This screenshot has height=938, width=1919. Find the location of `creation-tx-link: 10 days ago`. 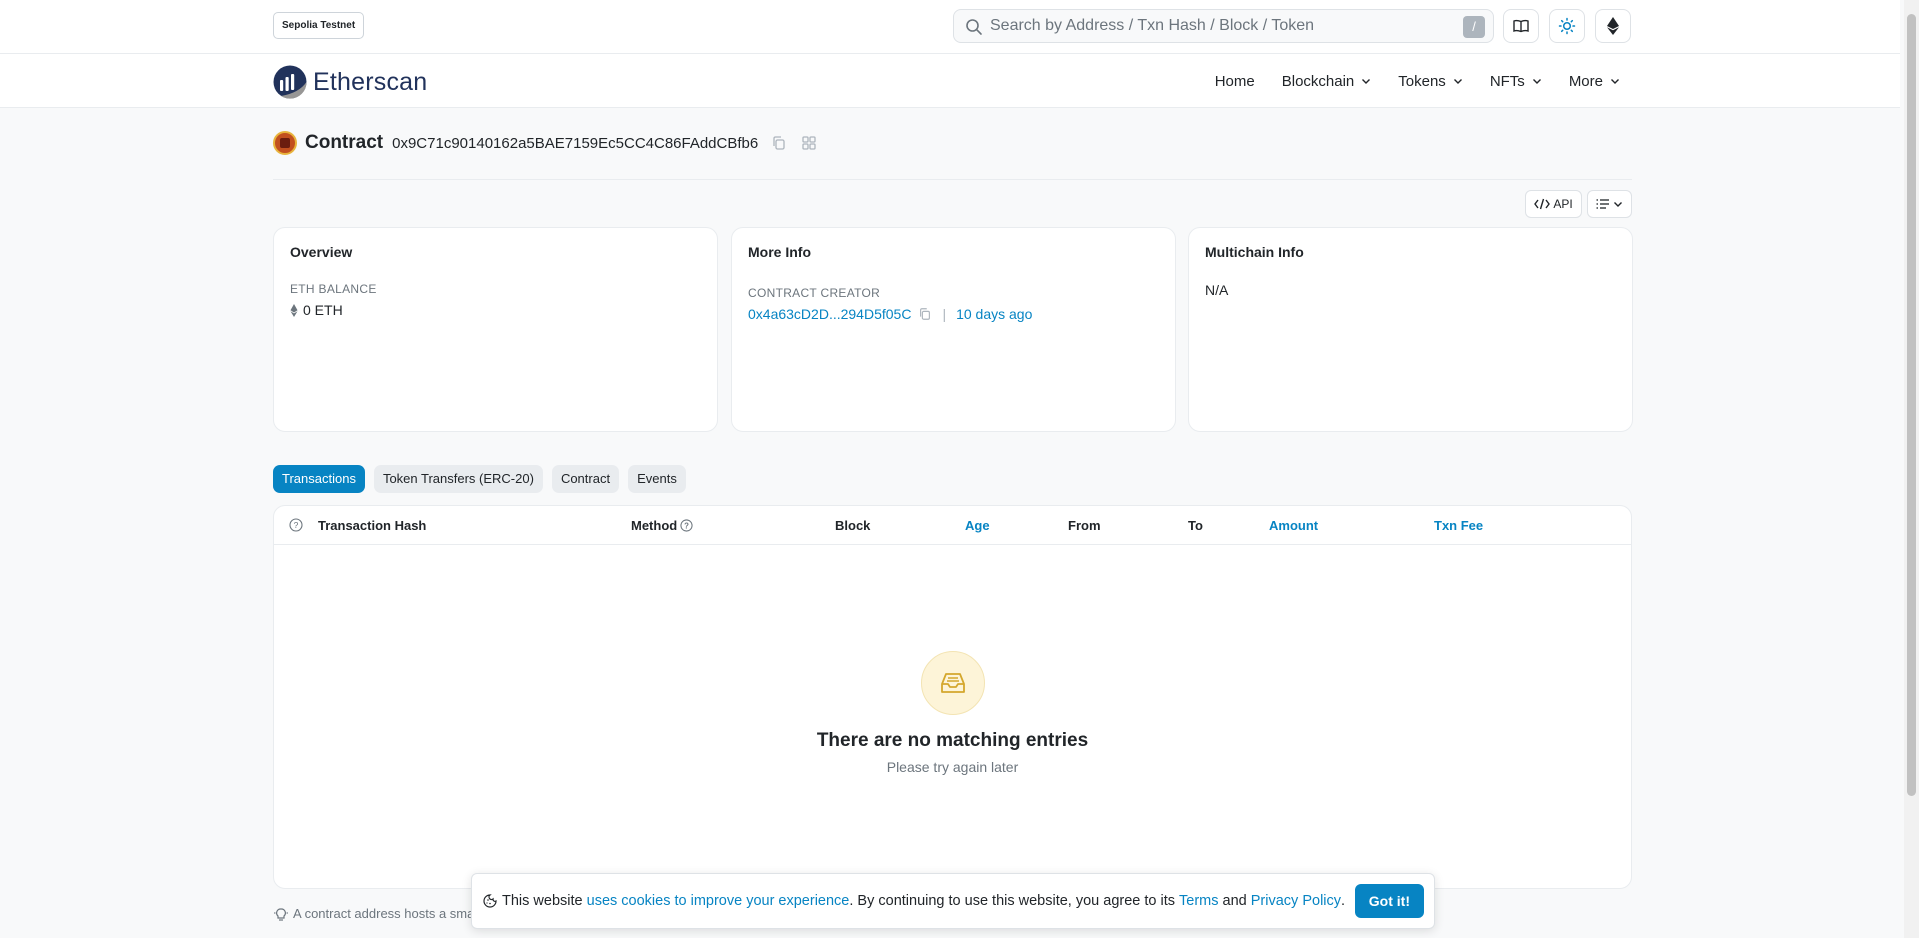

creation-tx-link: 10 days ago is located at coordinates (994, 314).